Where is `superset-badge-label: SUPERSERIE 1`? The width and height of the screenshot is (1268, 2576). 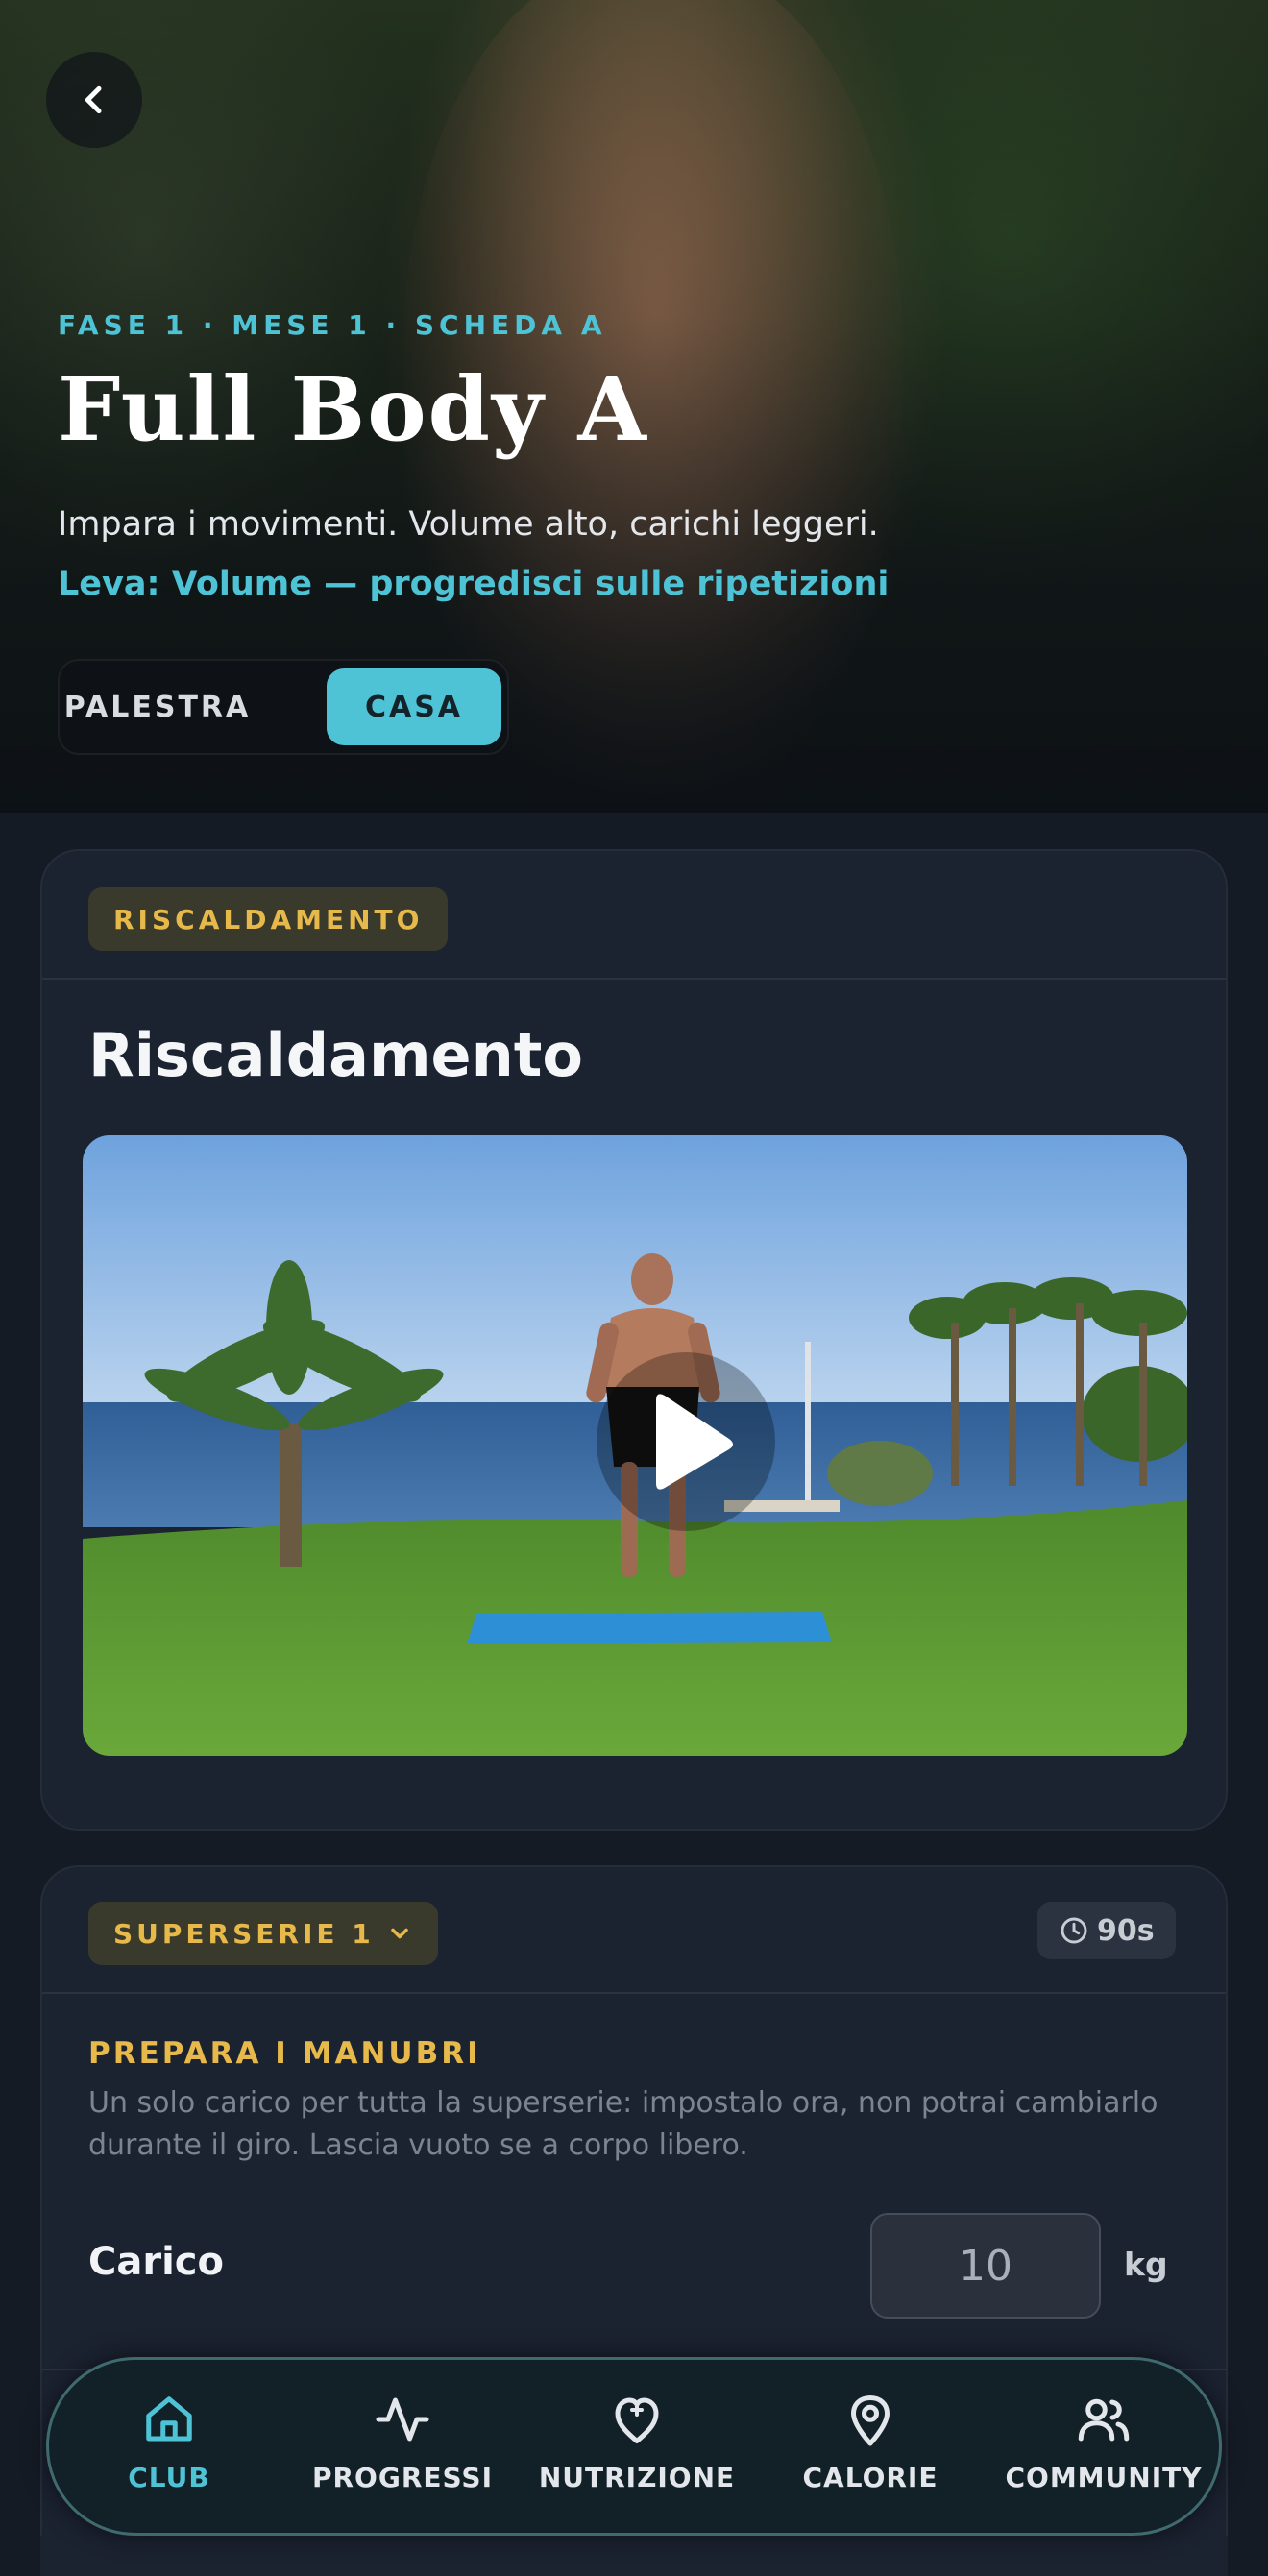 superset-badge-label: SUPERSERIE 1 is located at coordinates (244, 1934).